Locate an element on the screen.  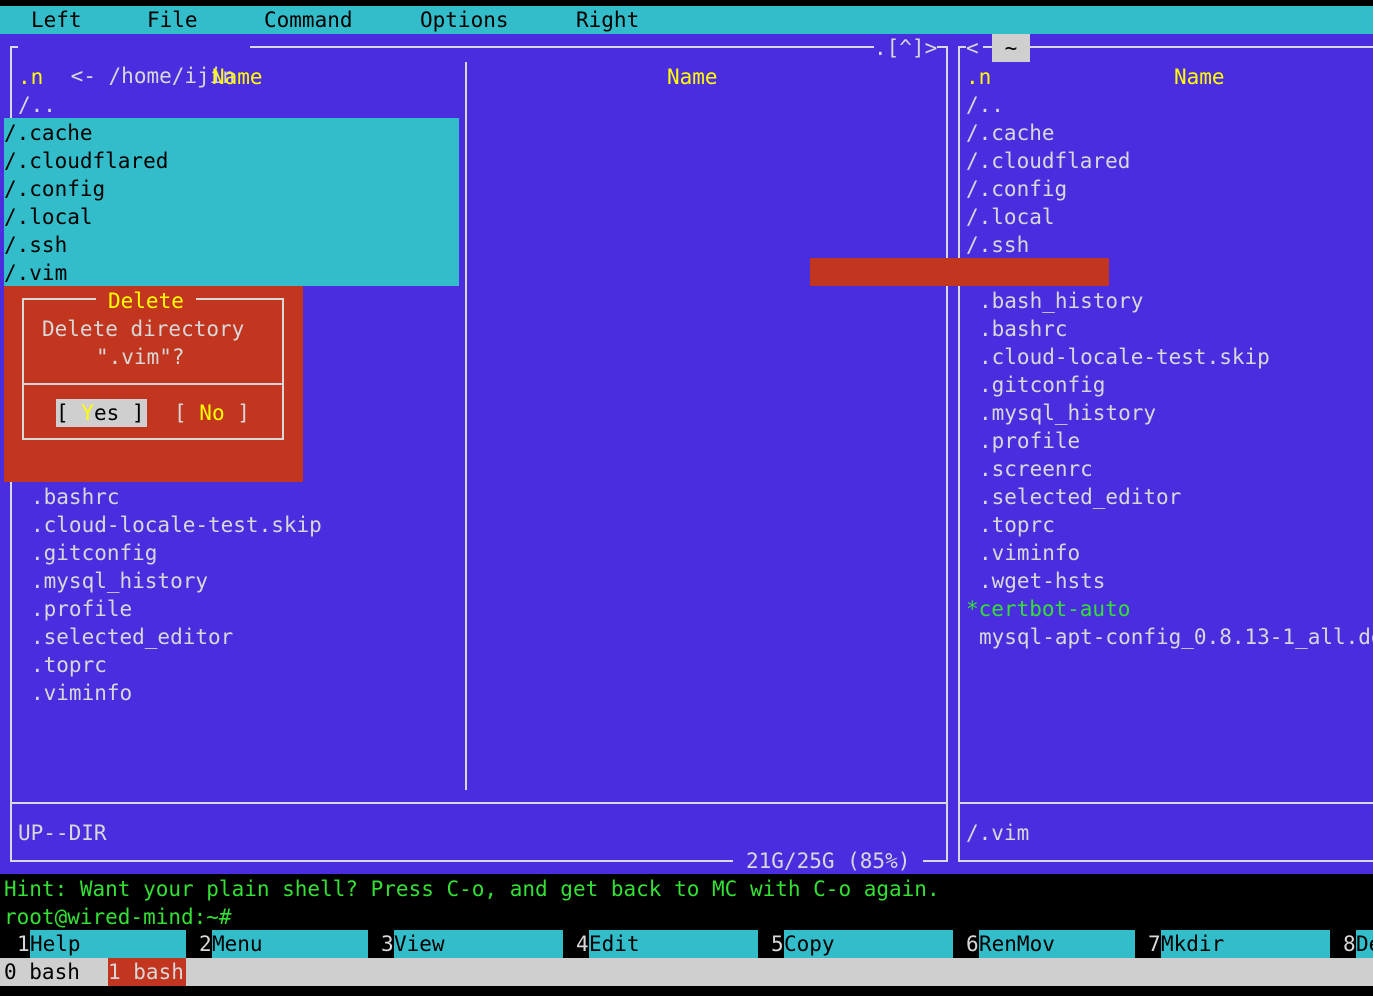
list-item: .screenrc is located at coordinates (1036, 469).